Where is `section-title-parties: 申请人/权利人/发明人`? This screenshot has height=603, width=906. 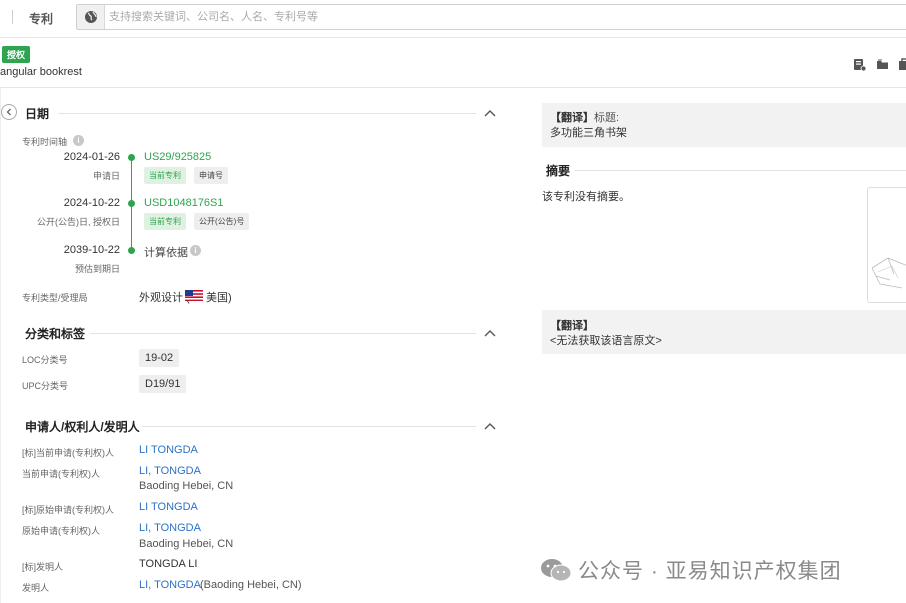
section-title-parties: 申请人/权利人/发明人 is located at coordinates (82, 427).